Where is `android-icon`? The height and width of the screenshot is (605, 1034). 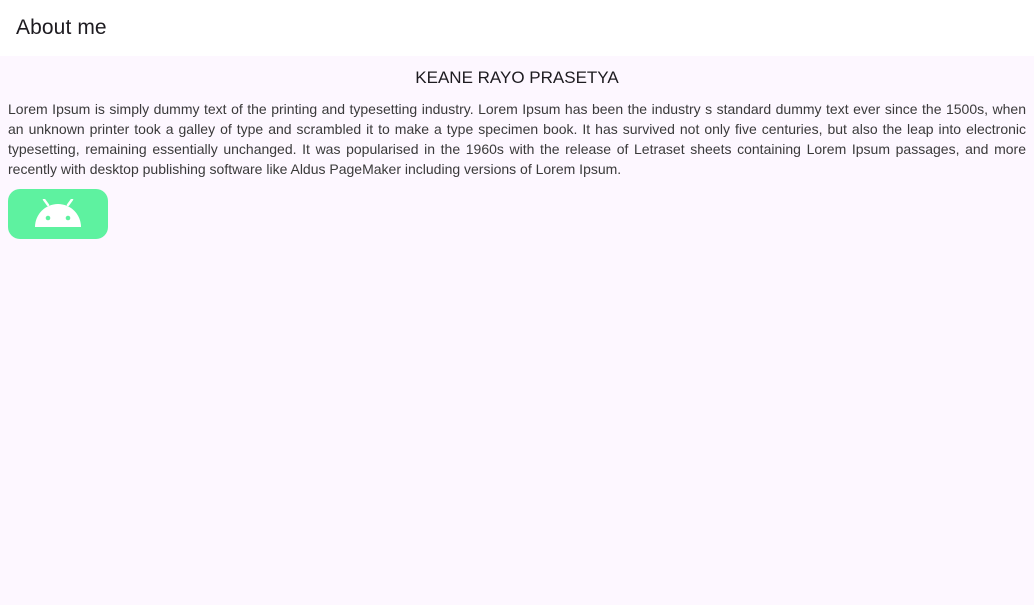 android-icon is located at coordinates (58, 214).